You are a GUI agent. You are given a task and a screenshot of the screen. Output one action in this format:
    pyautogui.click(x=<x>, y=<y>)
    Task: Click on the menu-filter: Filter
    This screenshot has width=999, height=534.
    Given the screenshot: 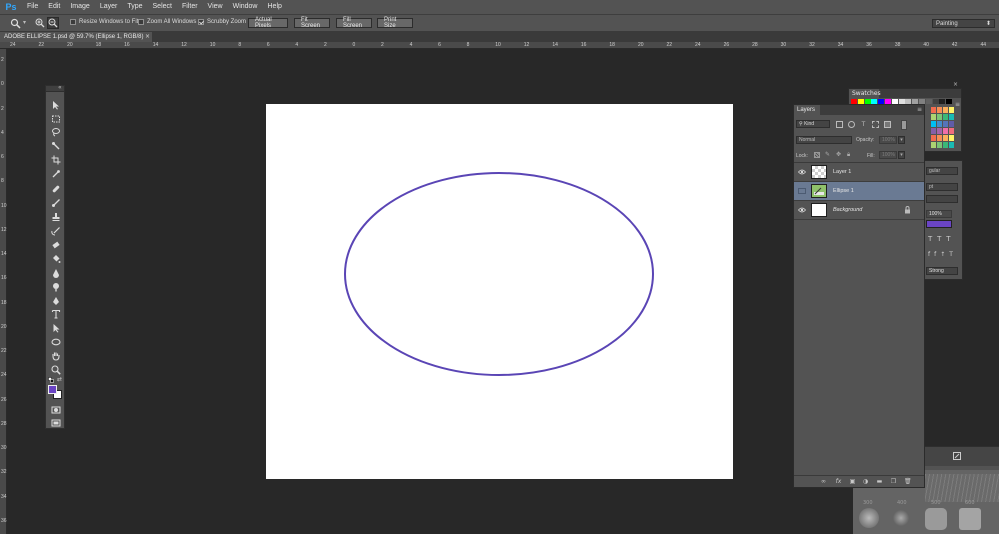 What is the action you would take?
    pyautogui.click(x=190, y=7)
    